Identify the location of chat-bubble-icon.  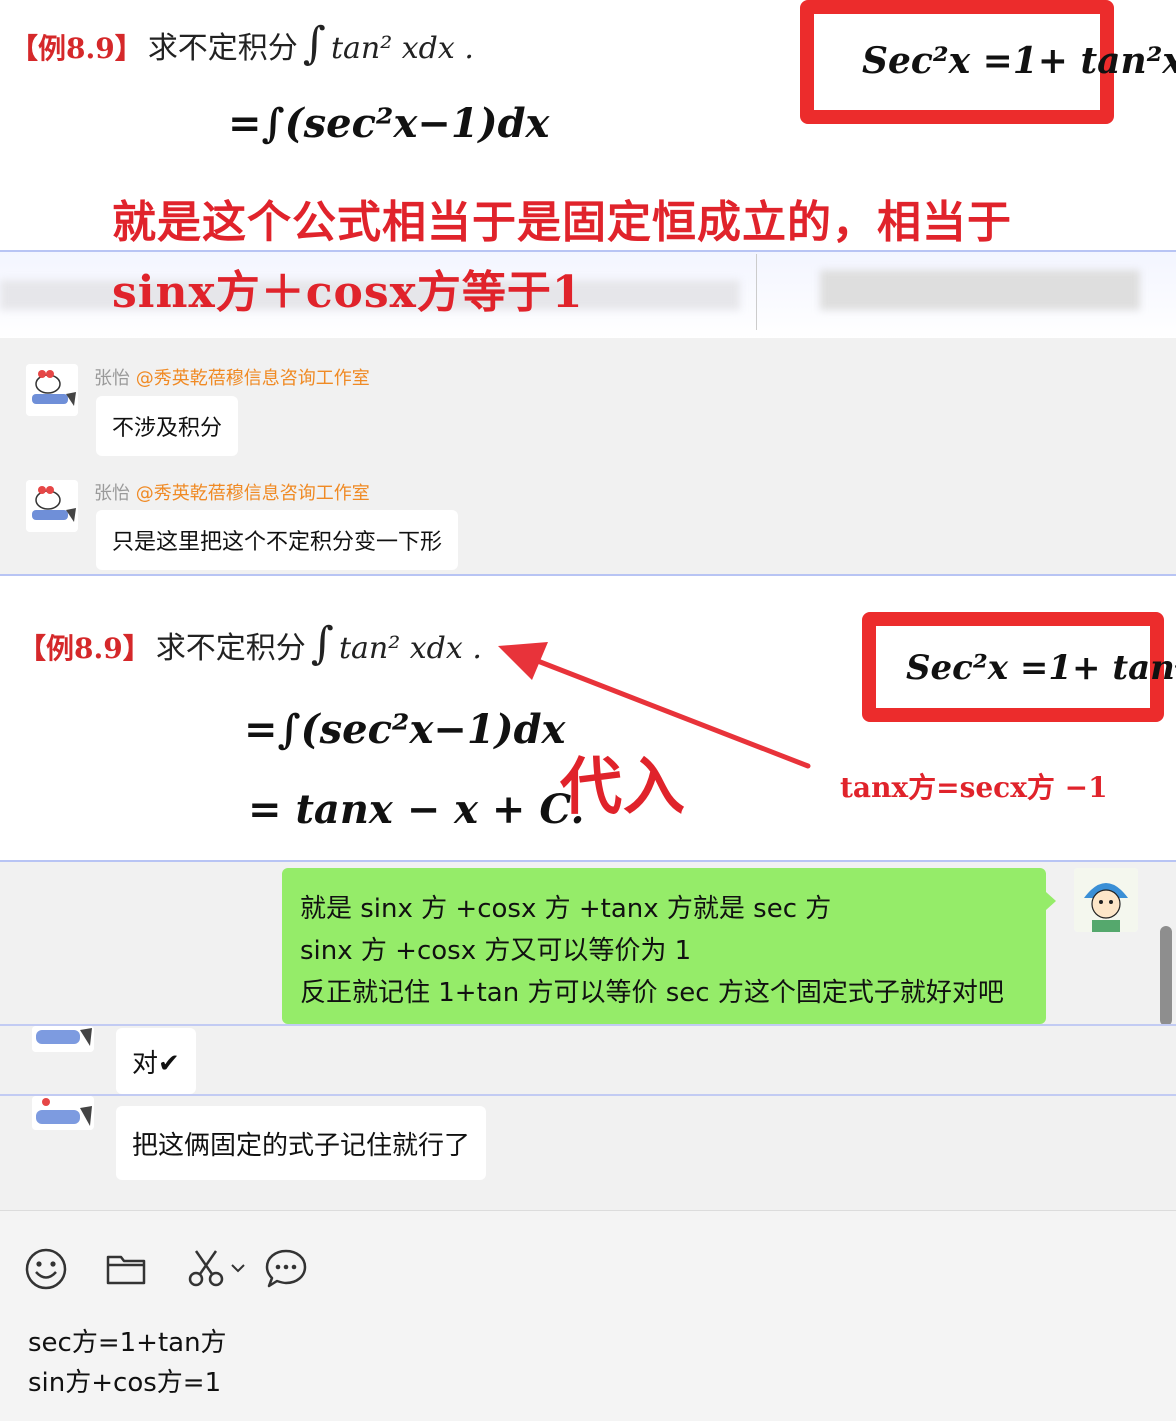
(286, 1269).